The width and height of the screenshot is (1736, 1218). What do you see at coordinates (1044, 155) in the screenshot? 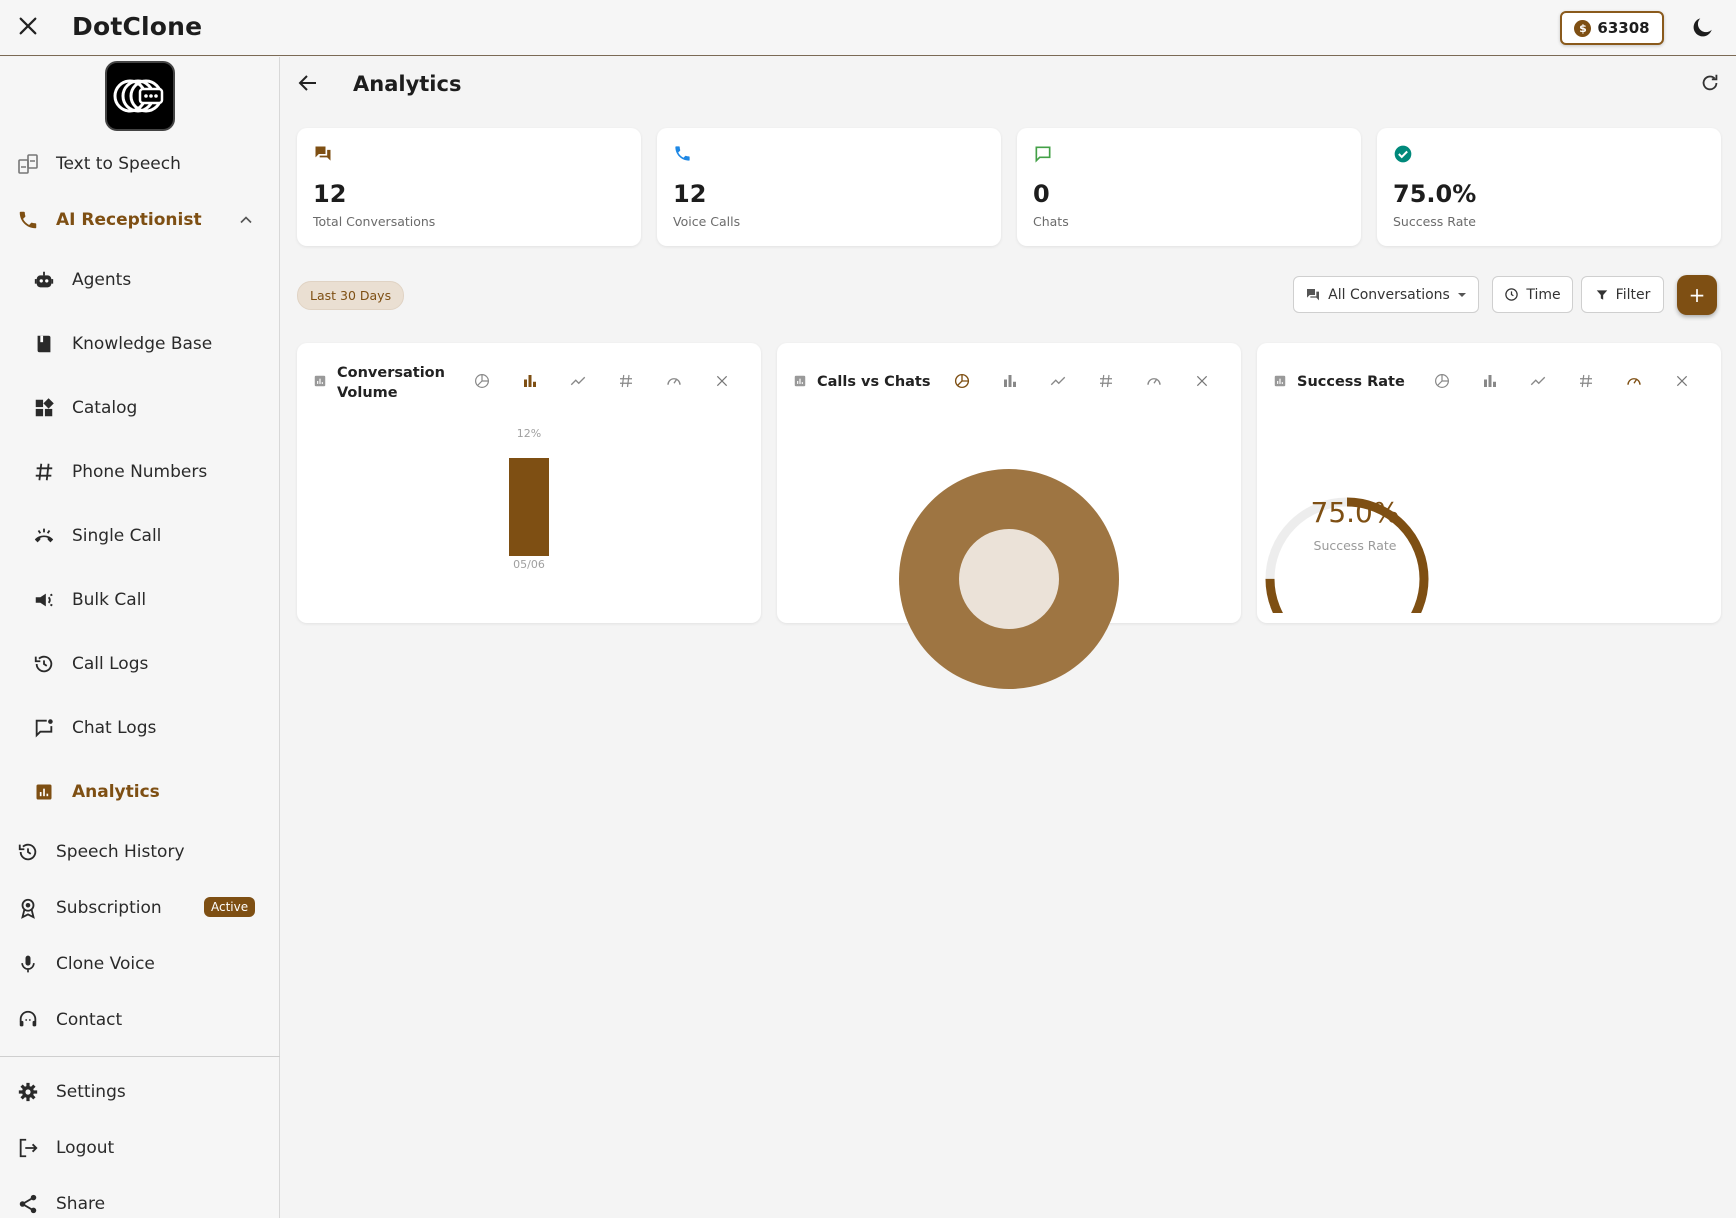
I see `chat-icon` at bounding box center [1044, 155].